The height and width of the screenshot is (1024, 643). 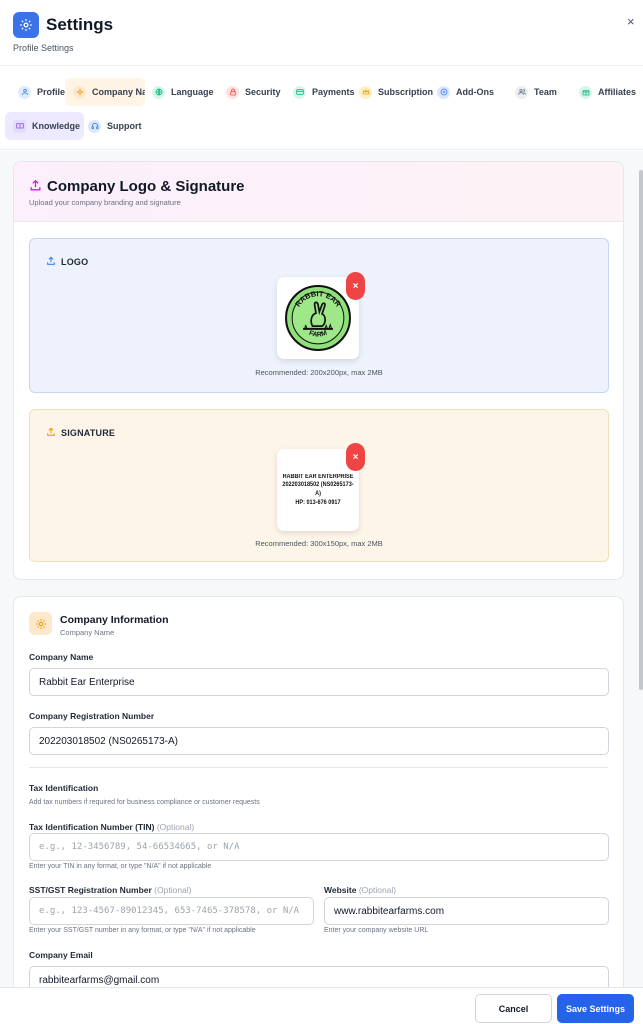 I want to click on sst-label: SST/GST Registration Number (Optional), so click(x=110, y=890).